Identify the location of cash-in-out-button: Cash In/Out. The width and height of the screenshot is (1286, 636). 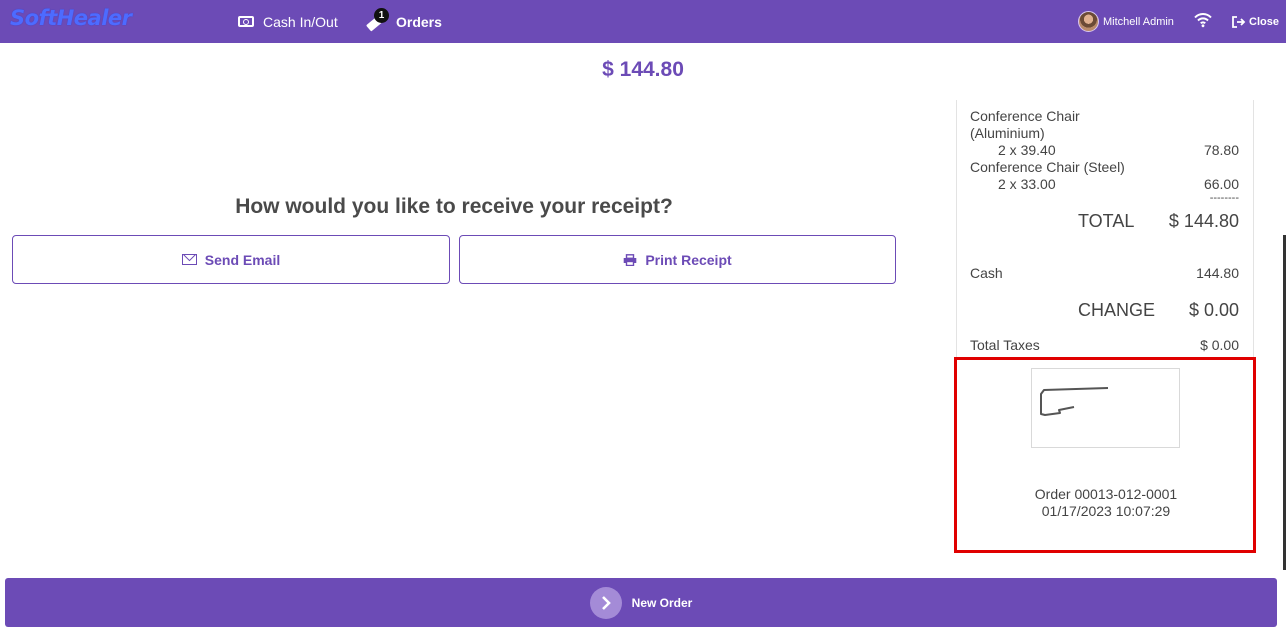
(288, 21).